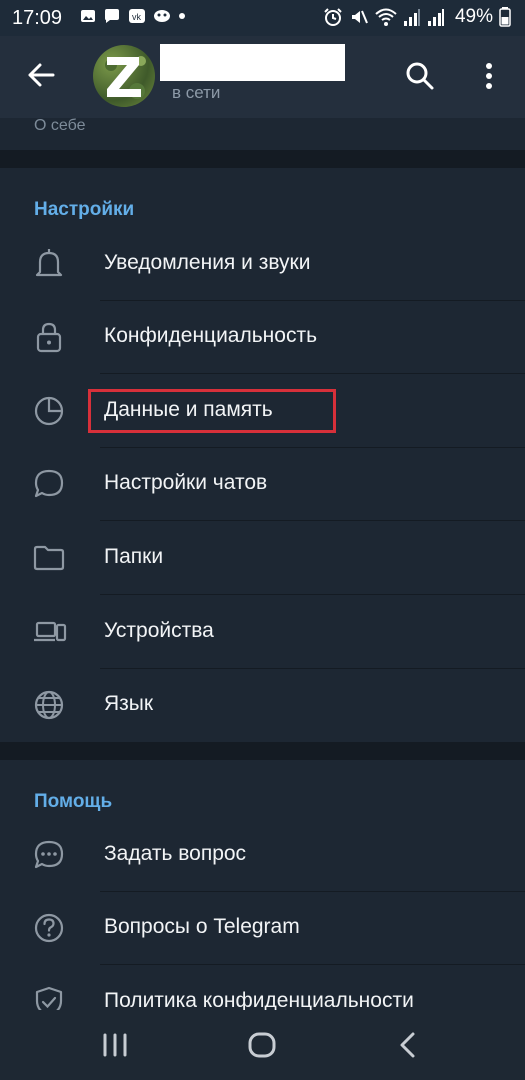 The height and width of the screenshot is (1080, 525). I want to click on dot-icon, so click(182, 16).